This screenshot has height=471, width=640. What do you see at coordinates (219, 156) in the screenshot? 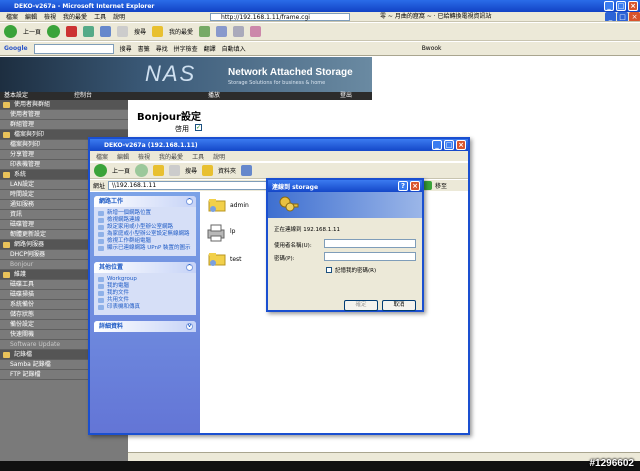
I see `exp-menu-help: 說明` at bounding box center [219, 156].